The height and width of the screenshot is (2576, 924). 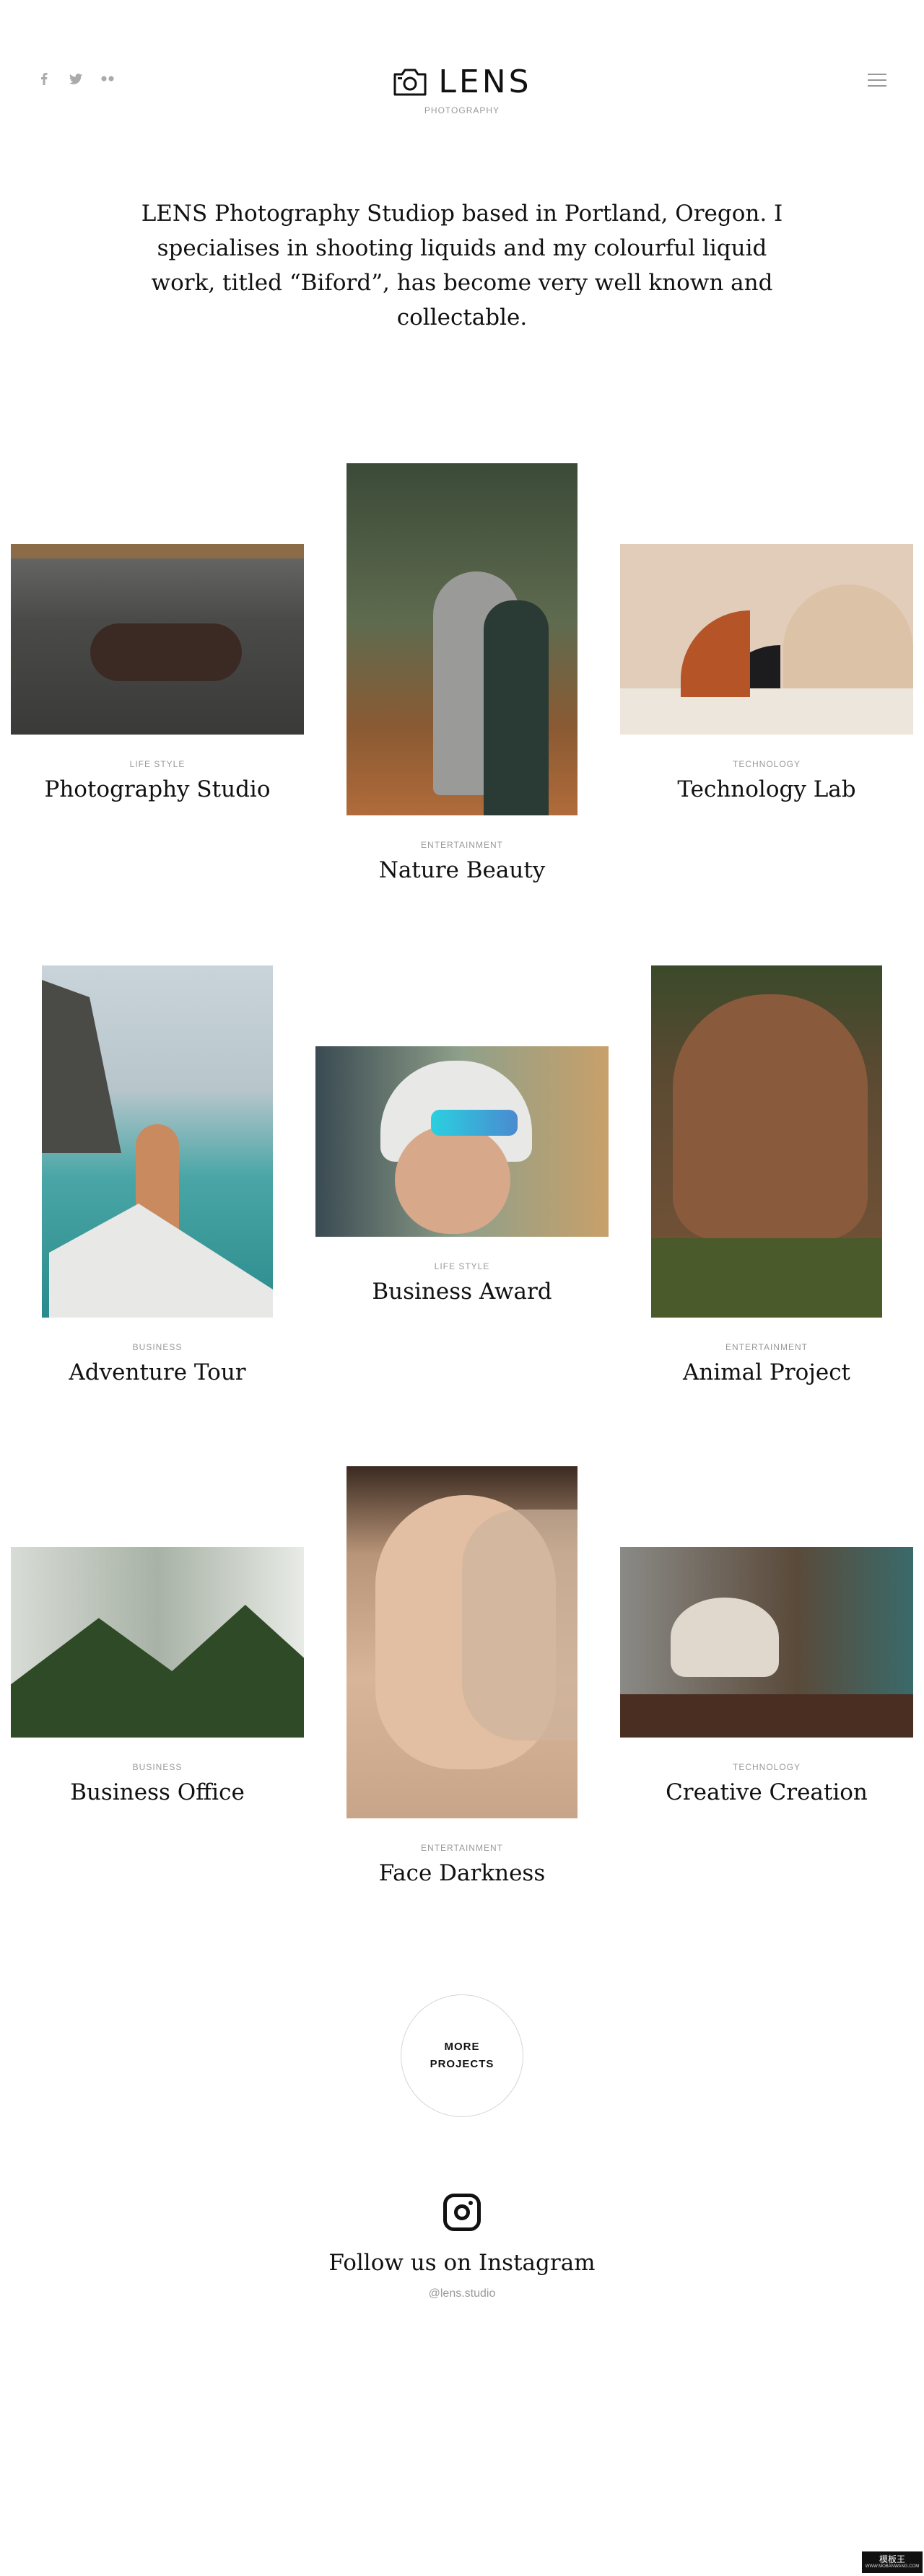 I want to click on project-title: Adventure Tour, so click(x=157, y=1372).